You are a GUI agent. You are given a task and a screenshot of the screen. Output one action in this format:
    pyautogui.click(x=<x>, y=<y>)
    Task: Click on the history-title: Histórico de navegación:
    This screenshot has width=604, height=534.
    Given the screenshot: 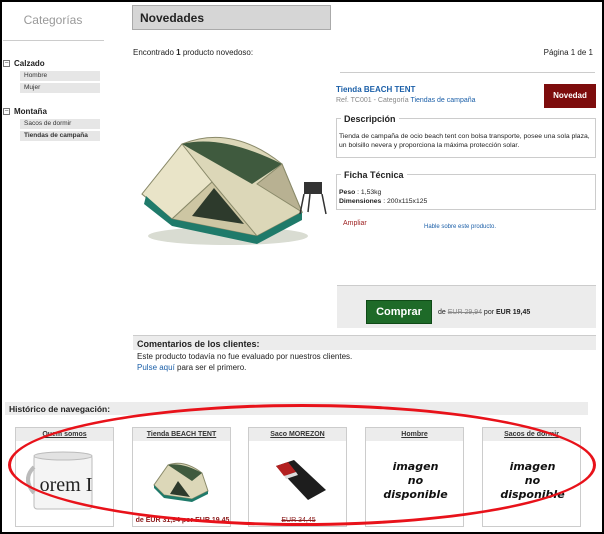 What is the action you would take?
    pyautogui.click(x=296, y=408)
    